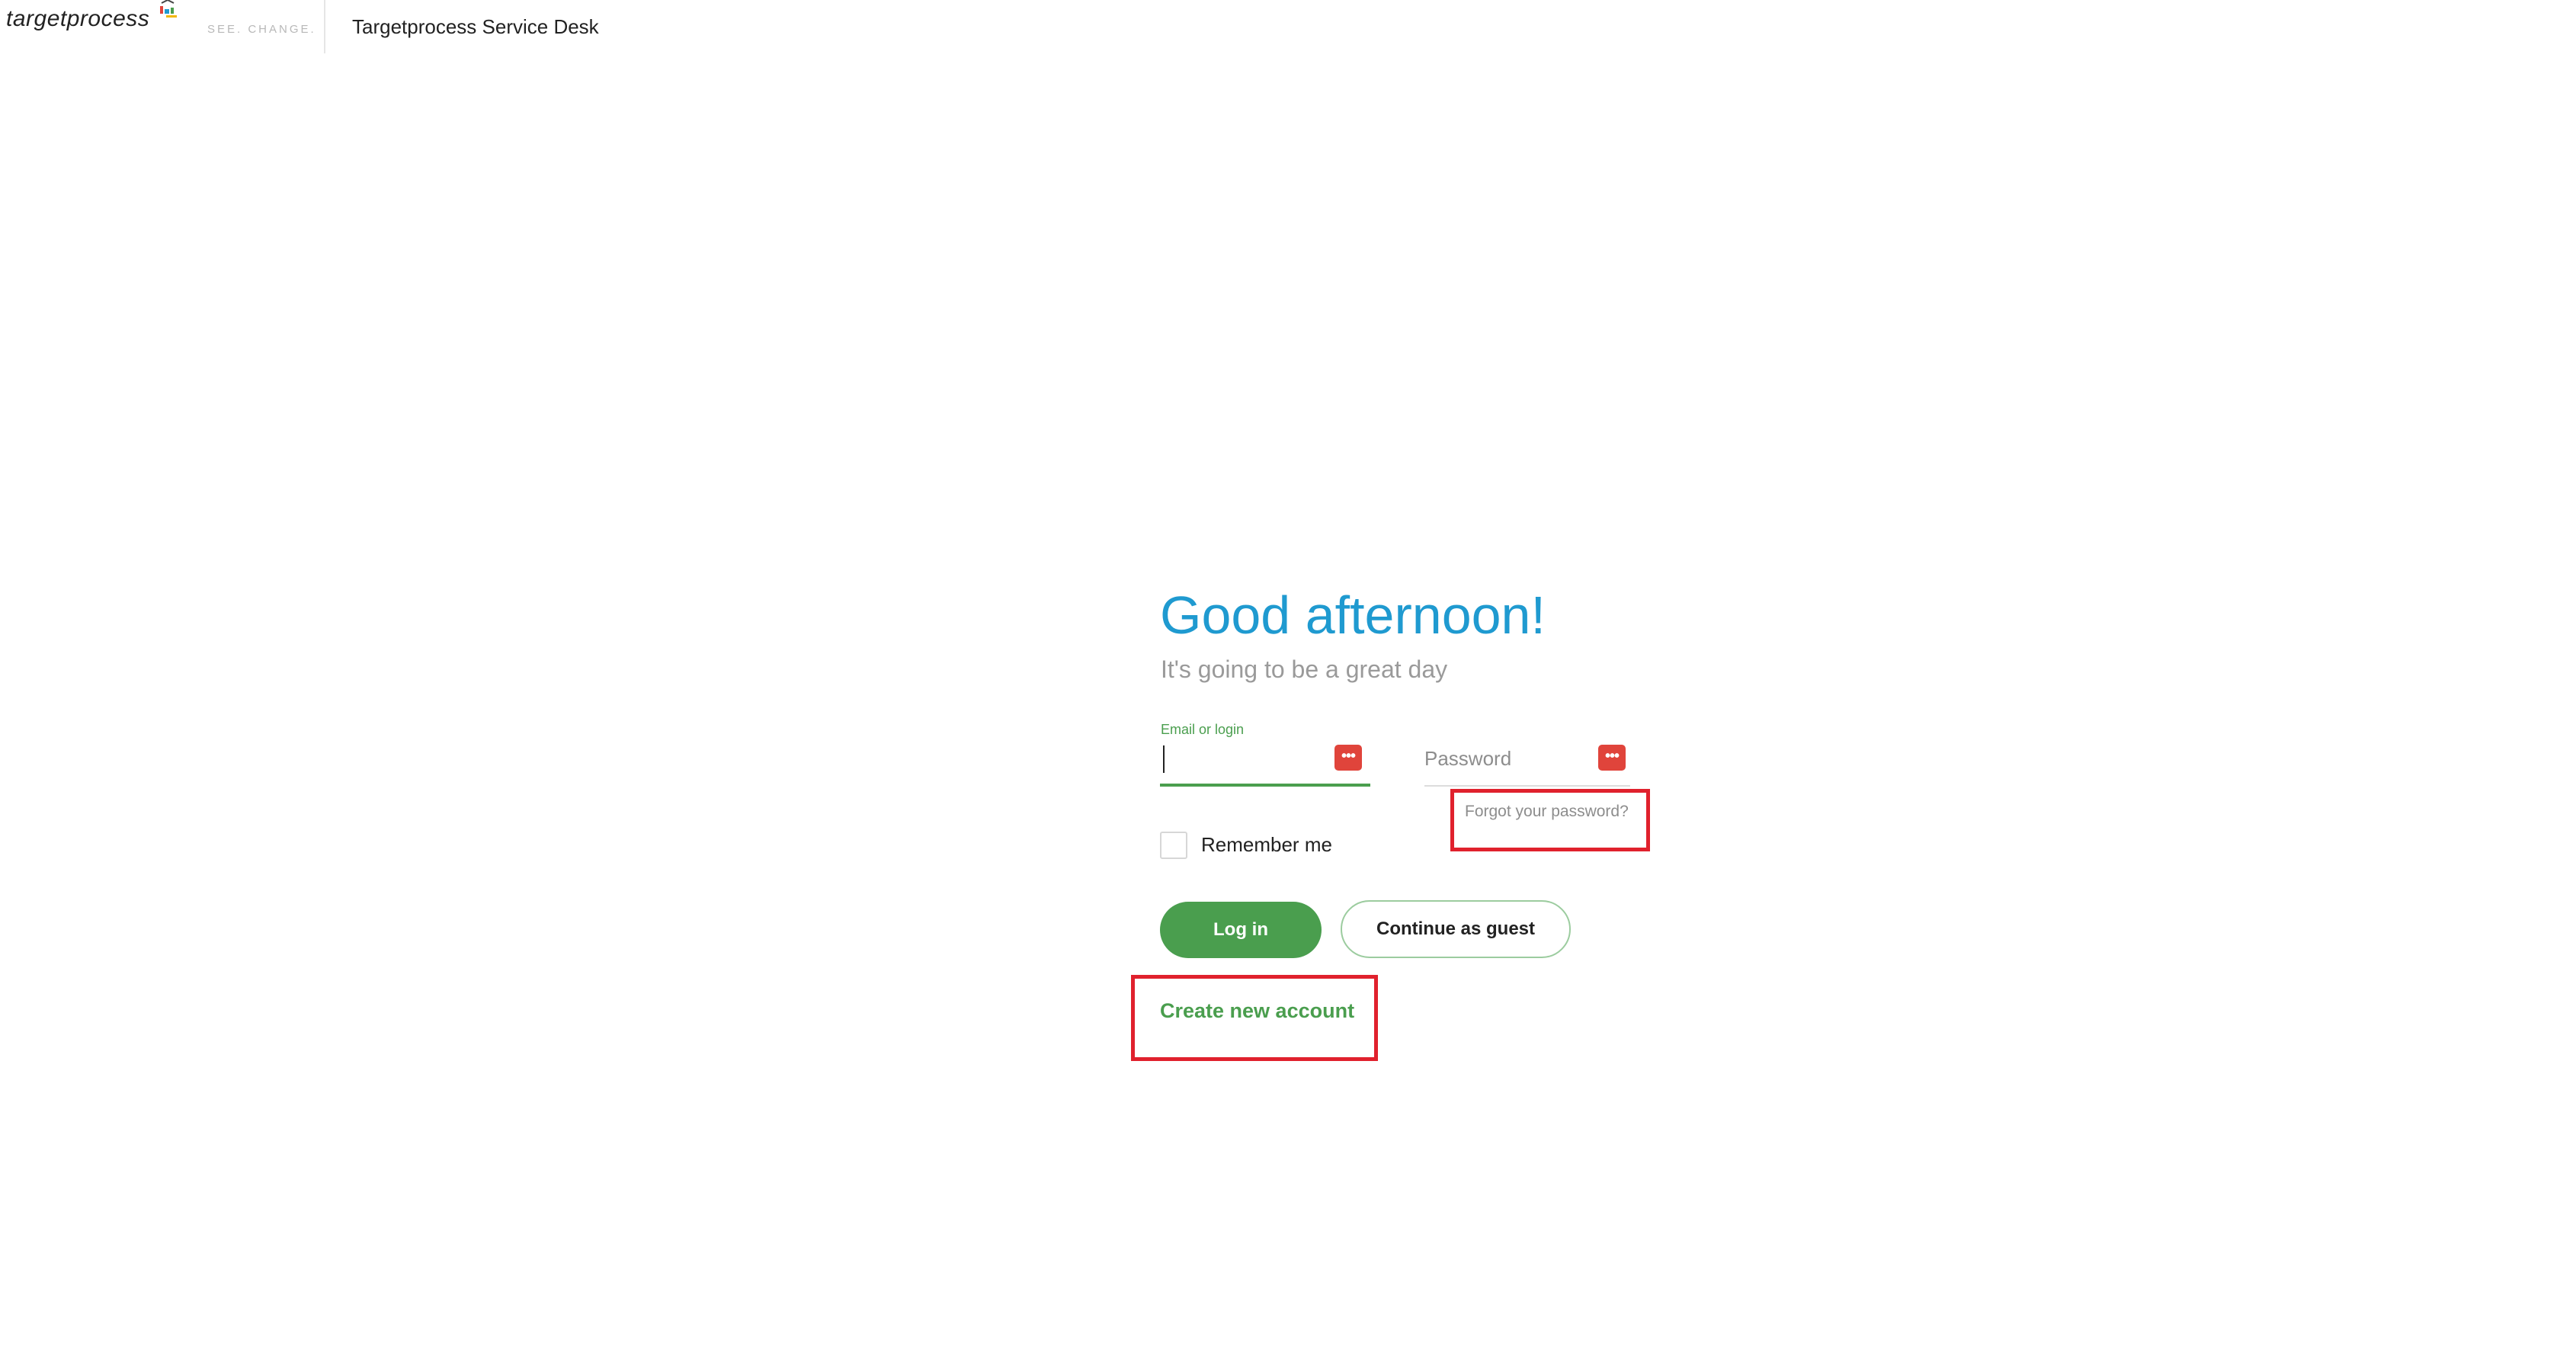 The height and width of the screenshot is (1356, 2576). What do you see at coordinates (168, 9) in the screenshot?
I see `logo-mark-icon` at bounding box center [168, 9].